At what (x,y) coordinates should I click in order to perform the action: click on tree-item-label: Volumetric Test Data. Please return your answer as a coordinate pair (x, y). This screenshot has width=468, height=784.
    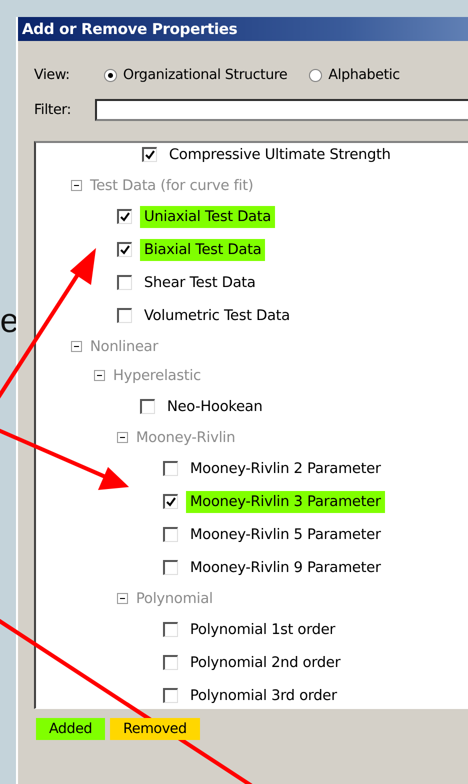
    Looking at the image, I should click on (217, 315).